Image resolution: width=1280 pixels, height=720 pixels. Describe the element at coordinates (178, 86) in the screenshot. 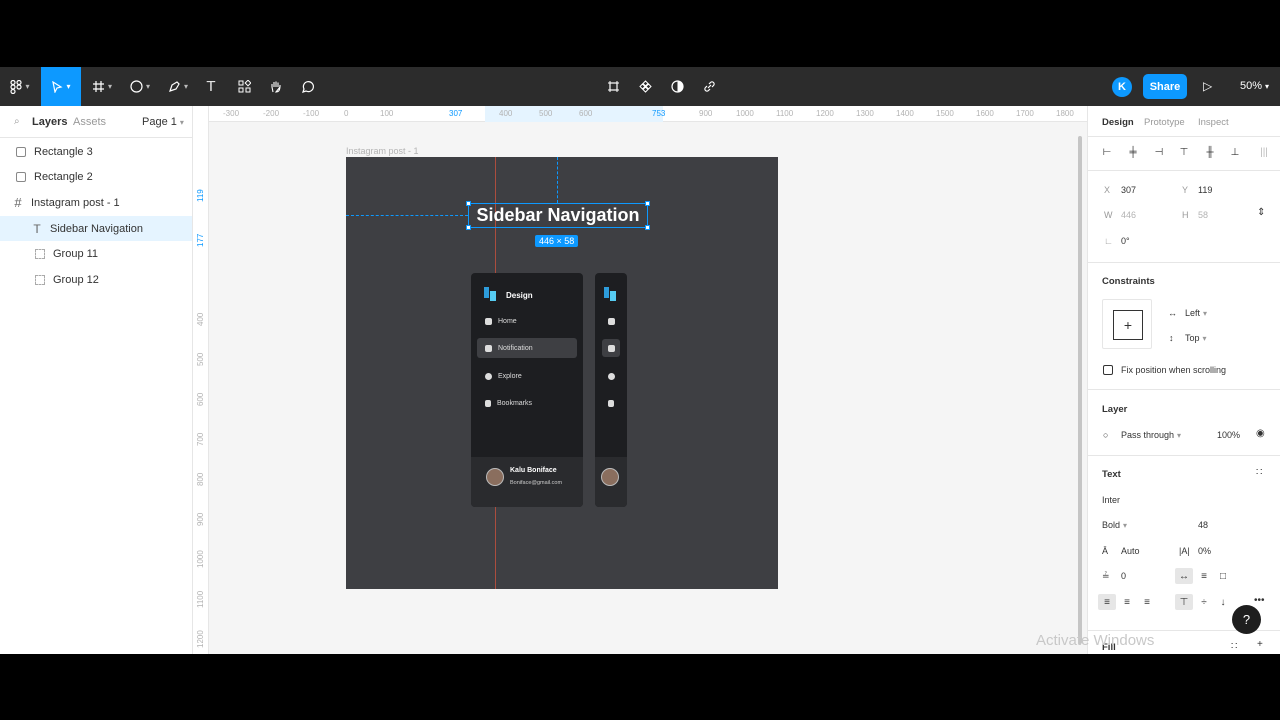

I see `pen-tool-button: ▾` at that location.